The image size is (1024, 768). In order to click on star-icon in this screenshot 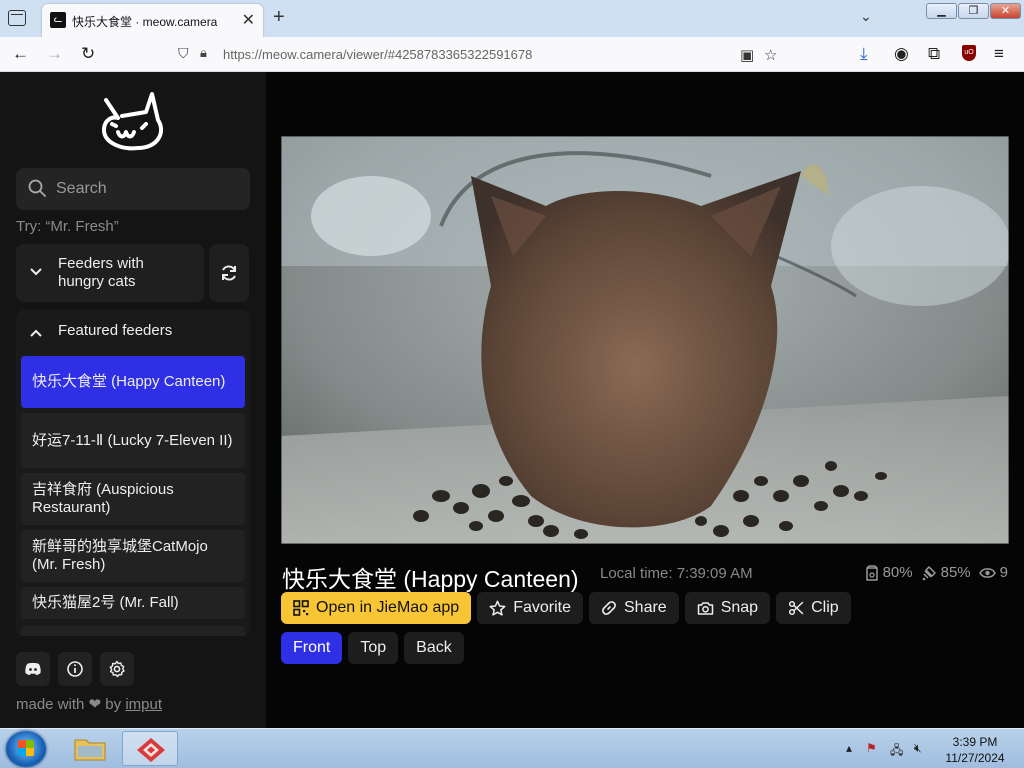, I will do `click(497, 608)`.